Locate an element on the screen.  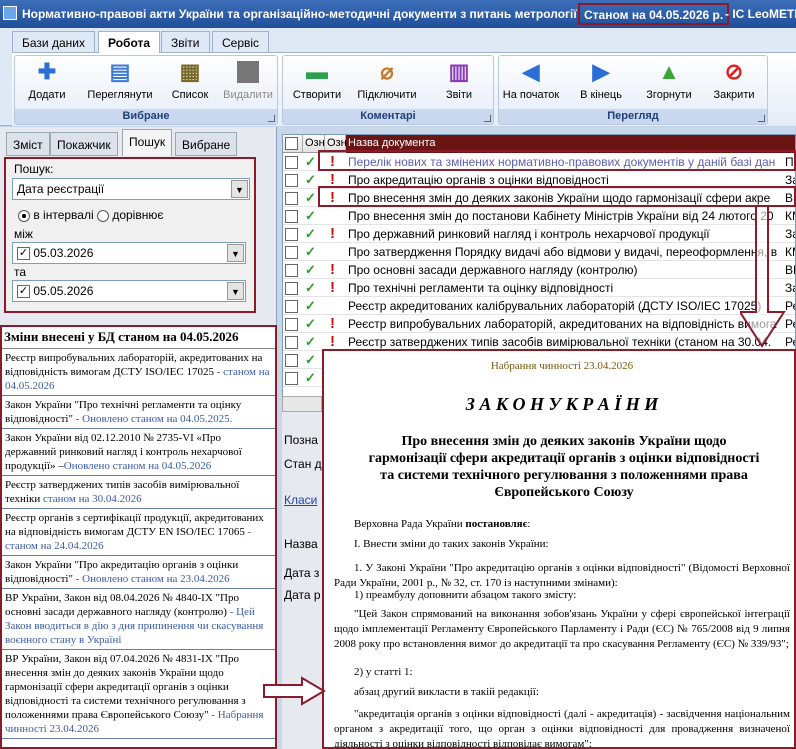
view-icon: ▤ is located at coordinates (120, 71).